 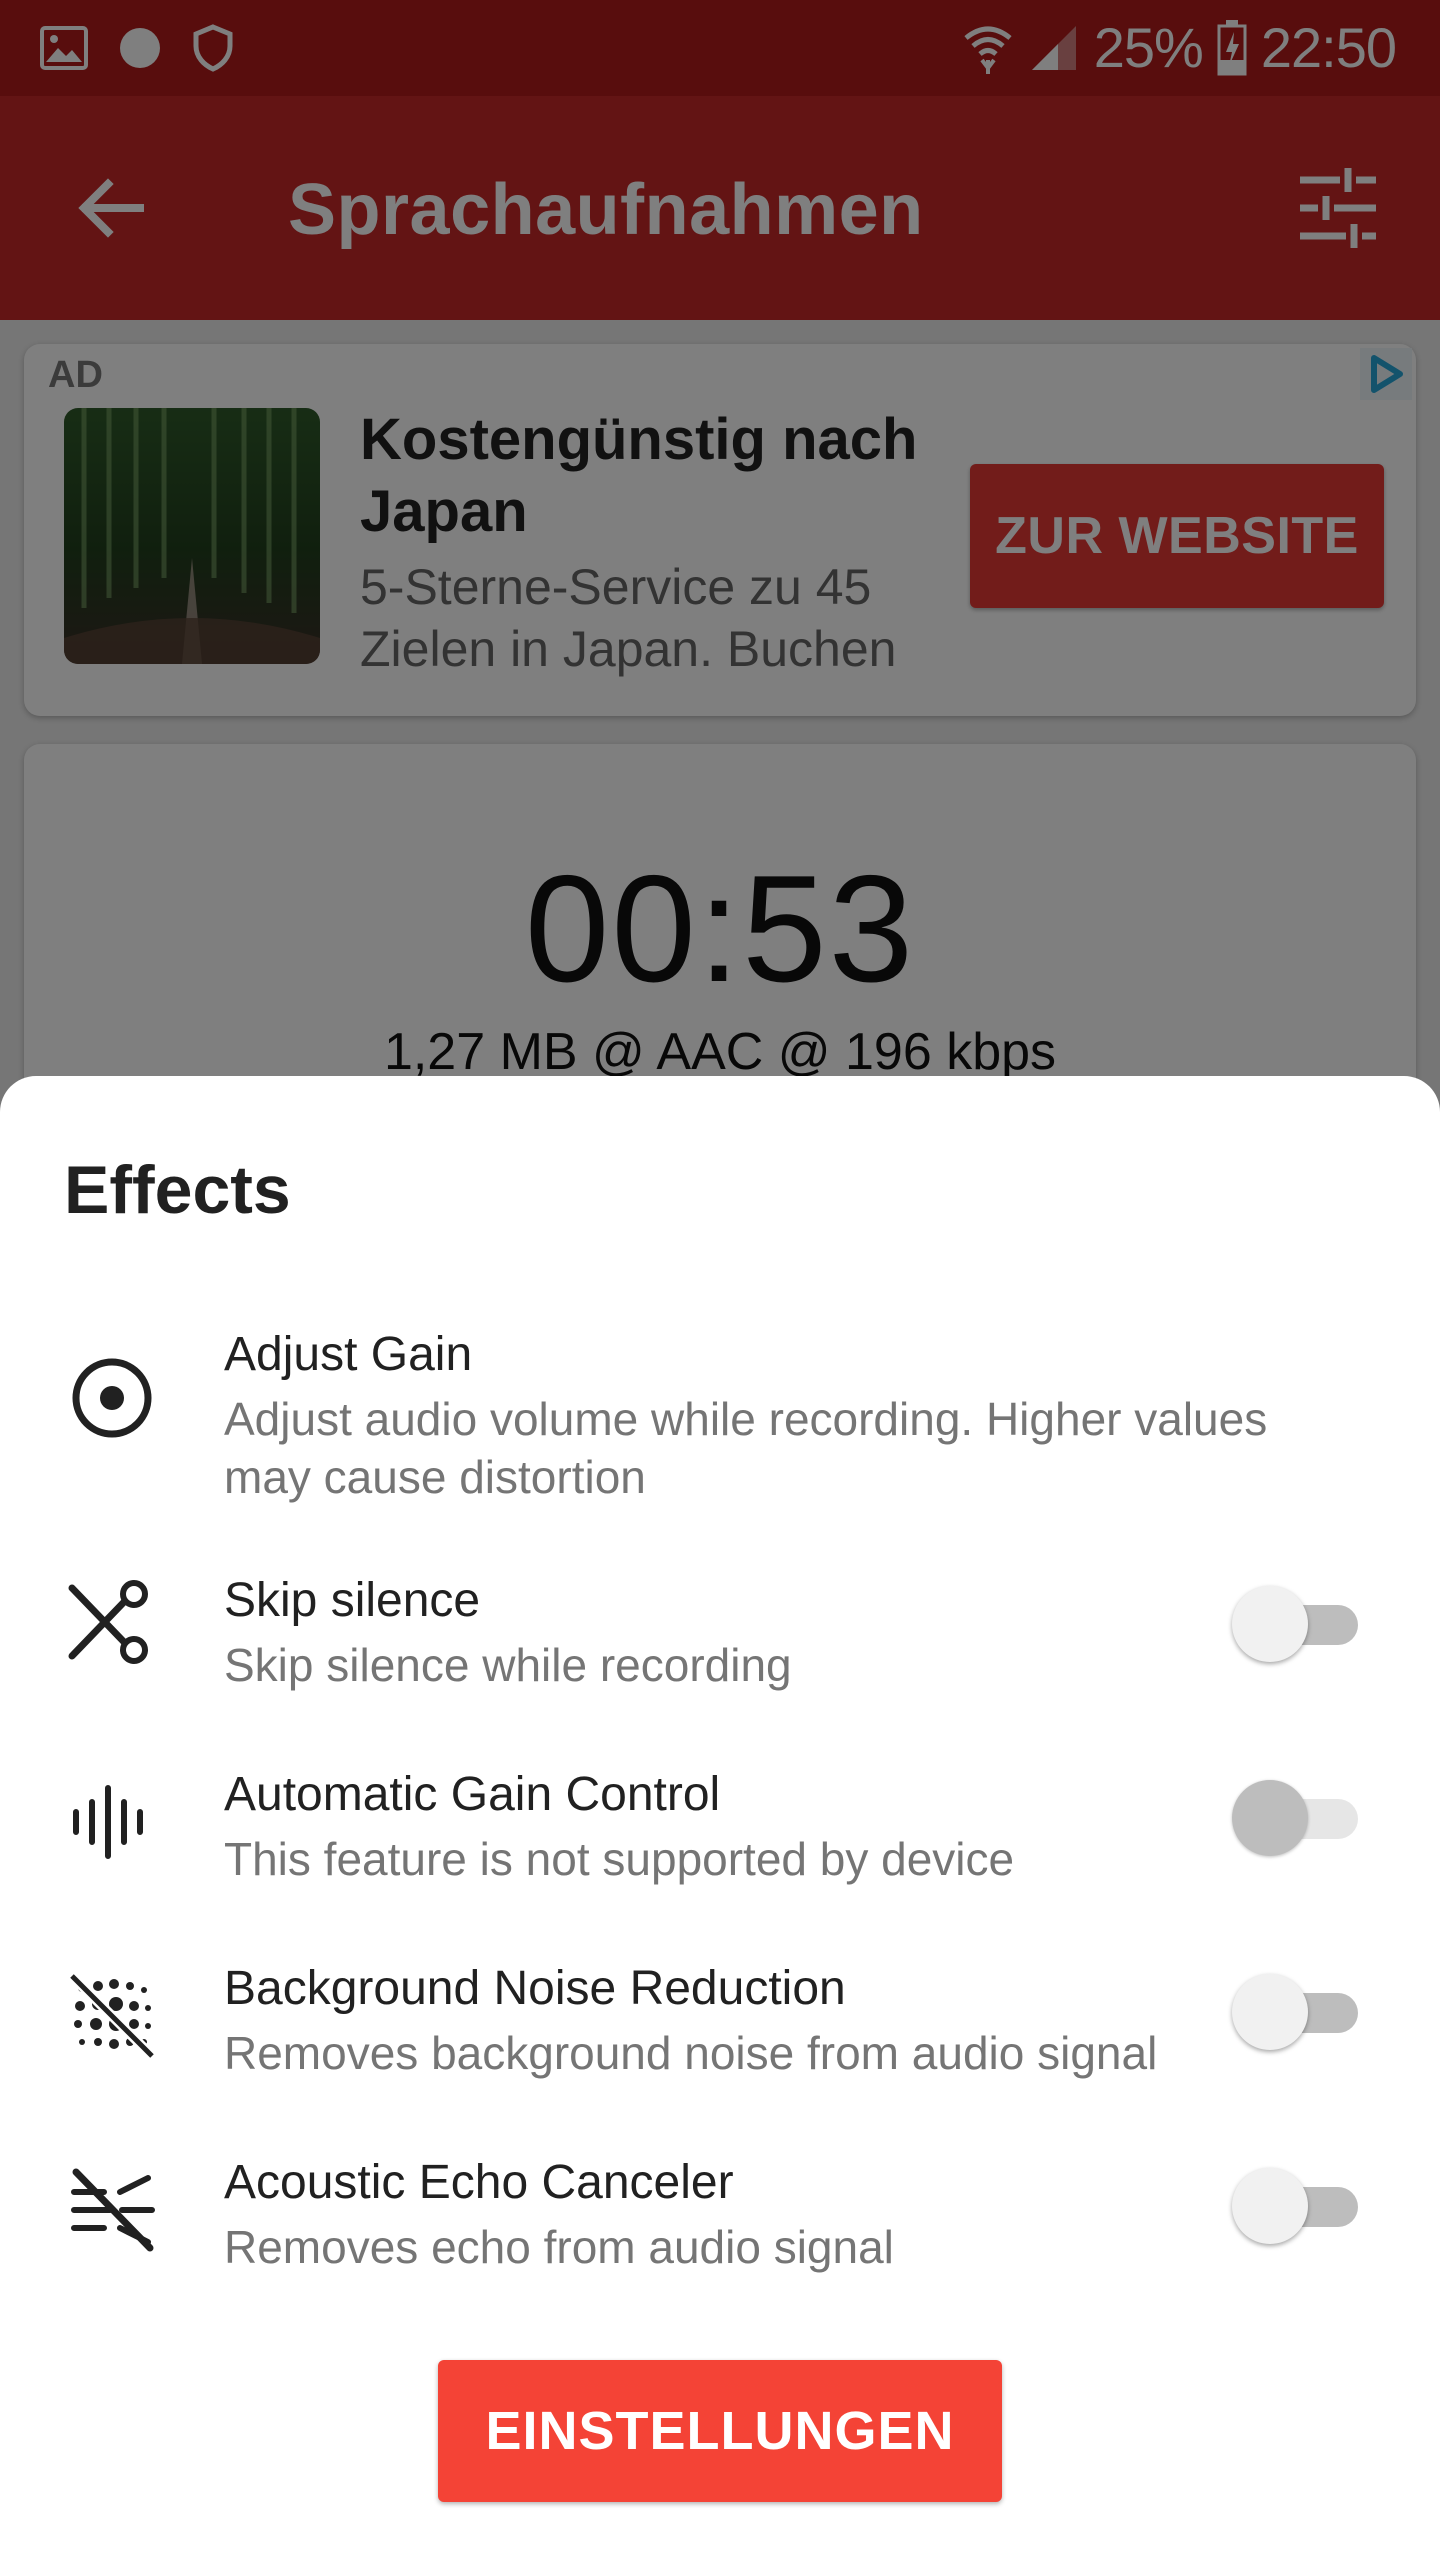 I want to click on effect-subtitle: Skip silence while recording, so click(x=508, y=1665).